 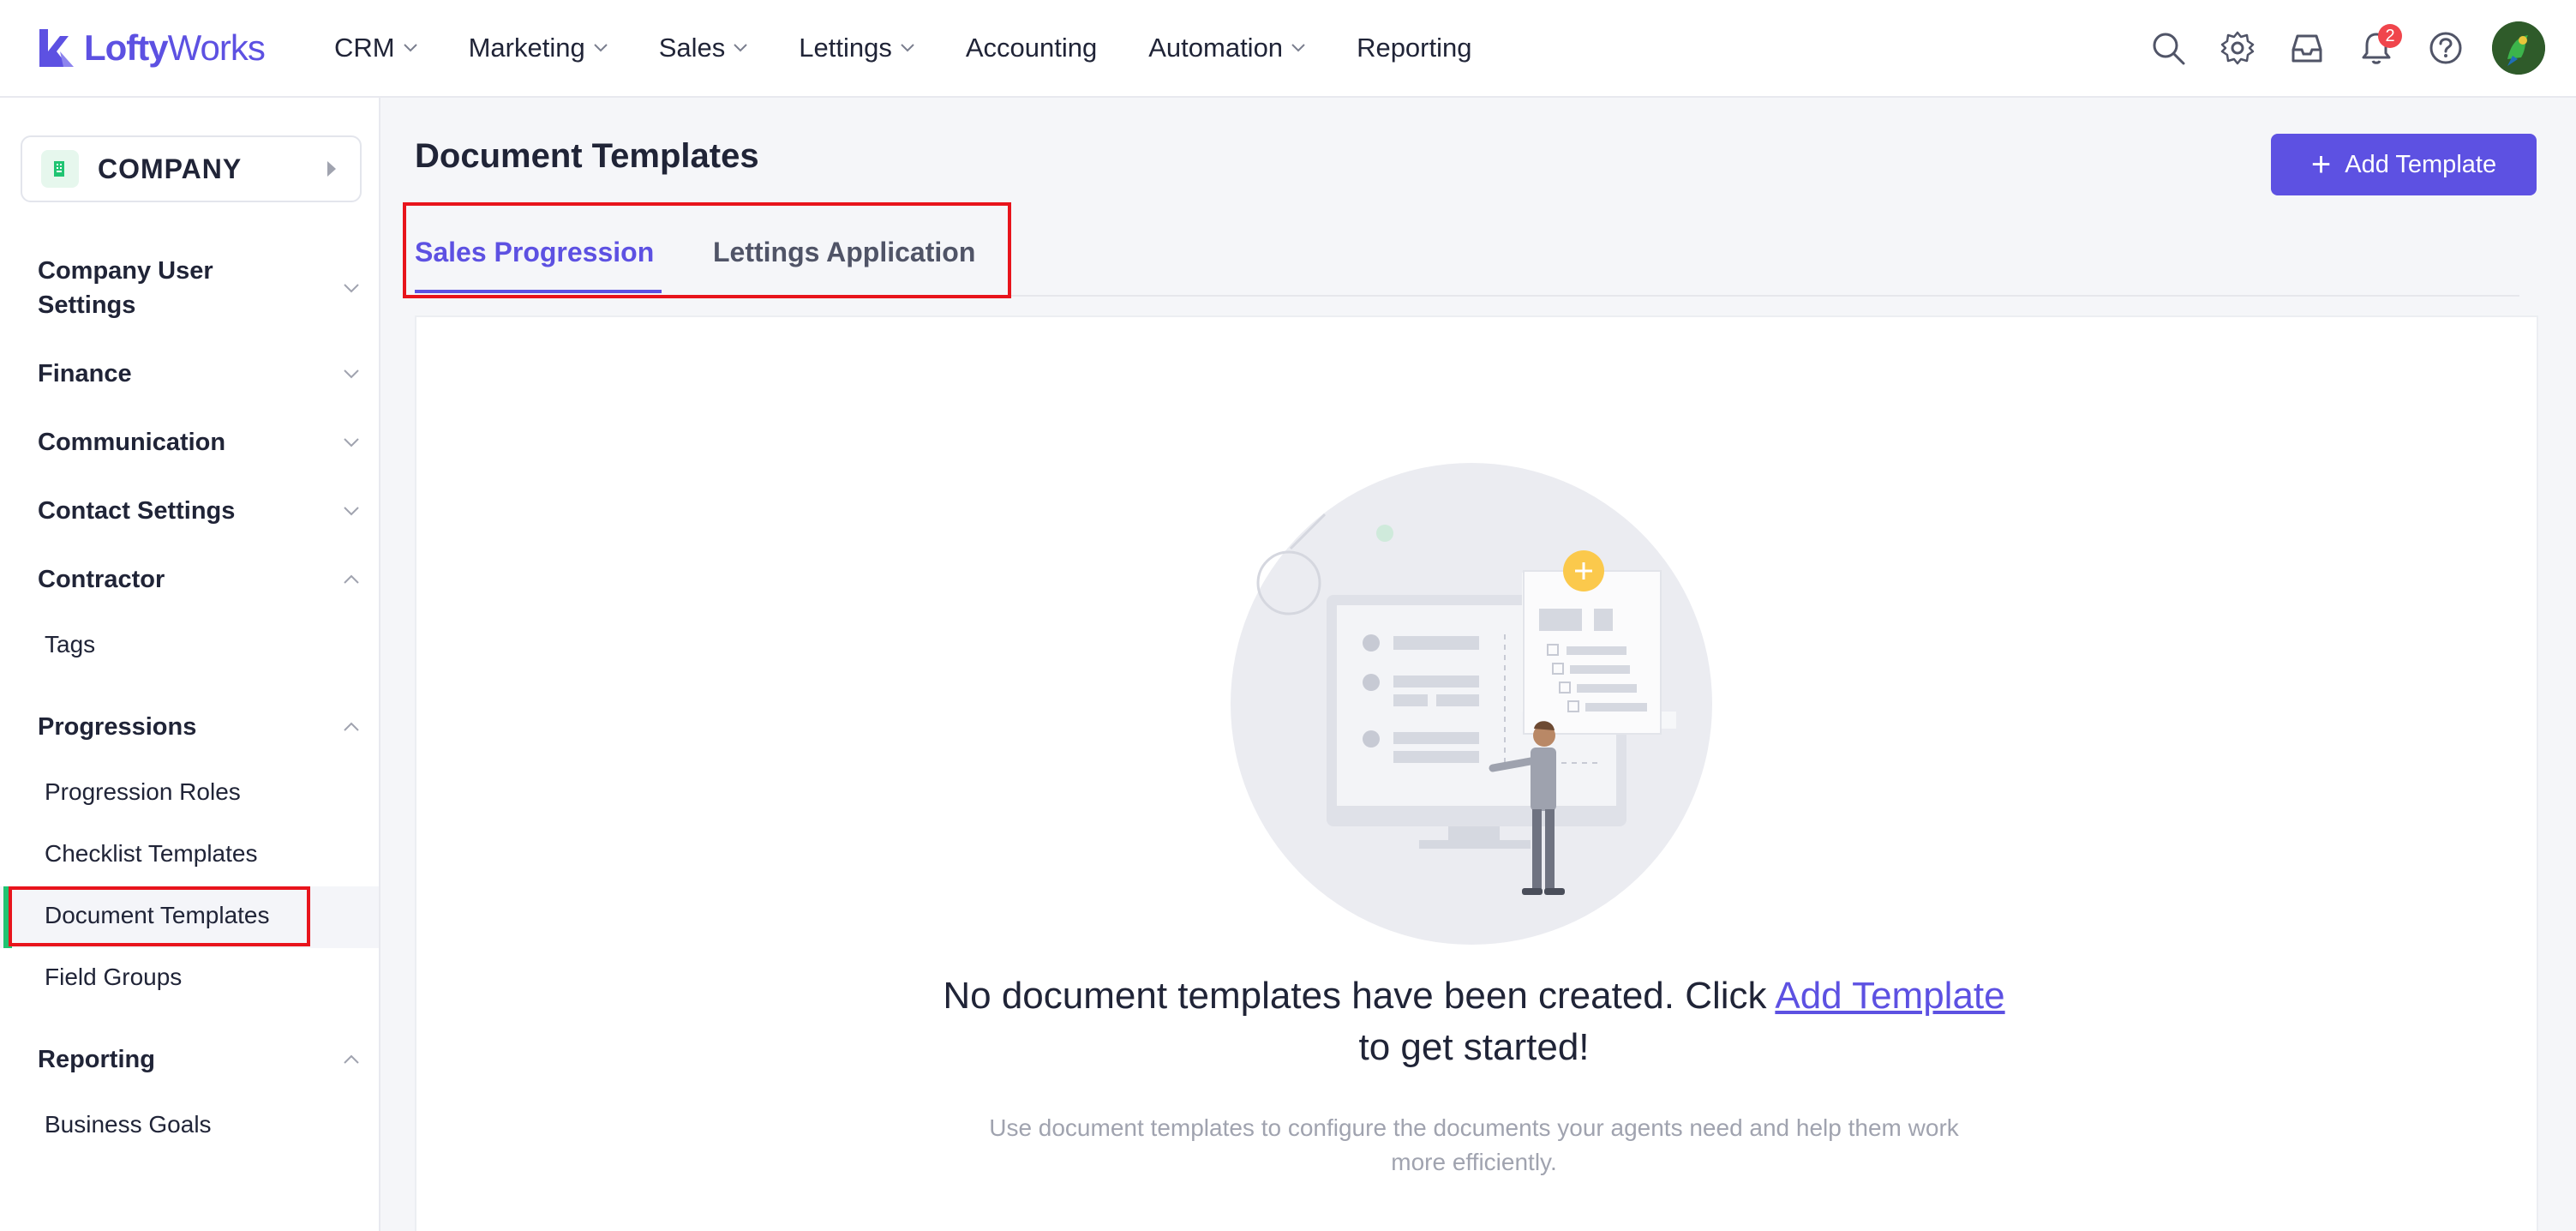 What do you see at coordinates (125, 288) in the screenshot?
I see `sidebar-section-label: Company User Settings` at bounding box center [125, 288].